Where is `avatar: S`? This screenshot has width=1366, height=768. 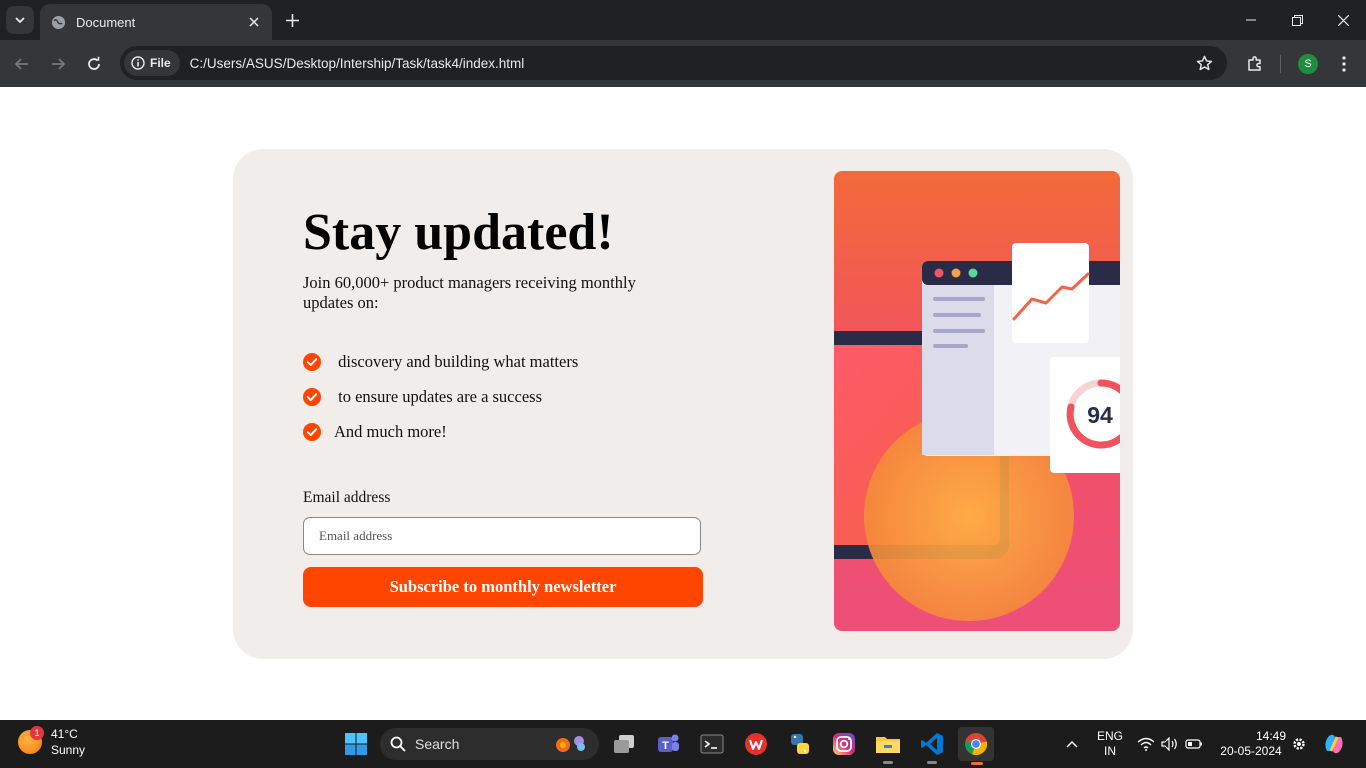
avatar: S is located at coordinates (1308, 64).